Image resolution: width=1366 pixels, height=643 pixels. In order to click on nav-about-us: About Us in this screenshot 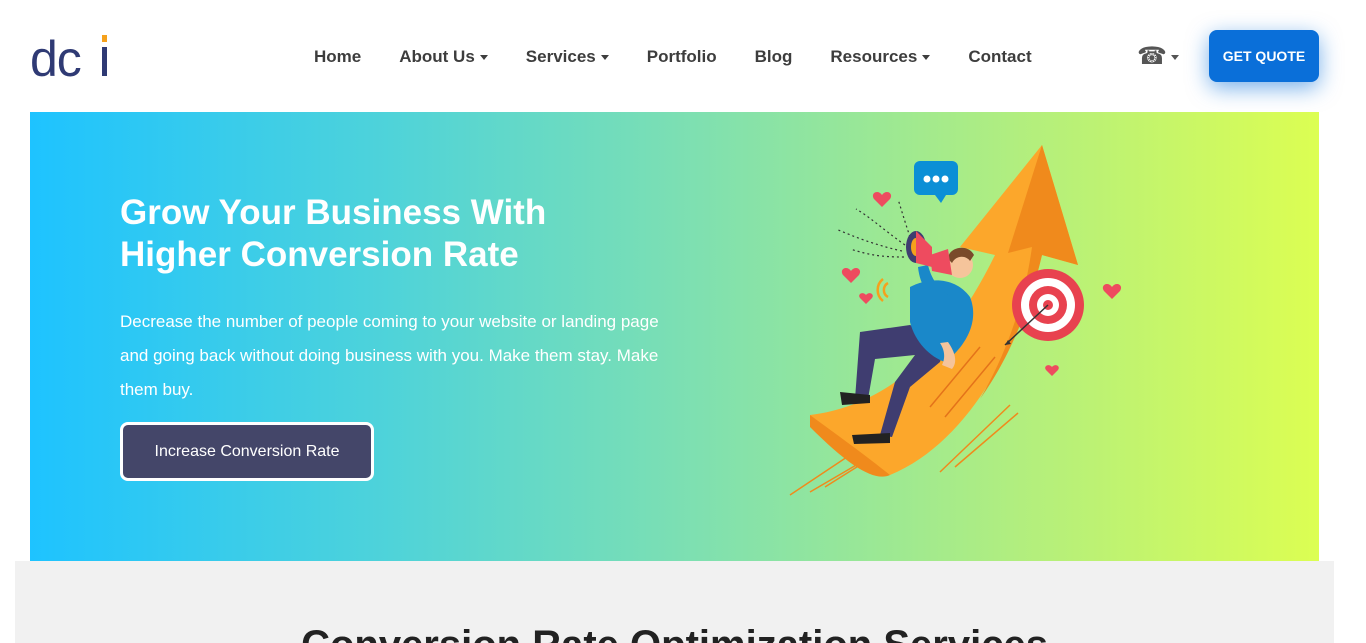, I will do `click(443, 57)`.